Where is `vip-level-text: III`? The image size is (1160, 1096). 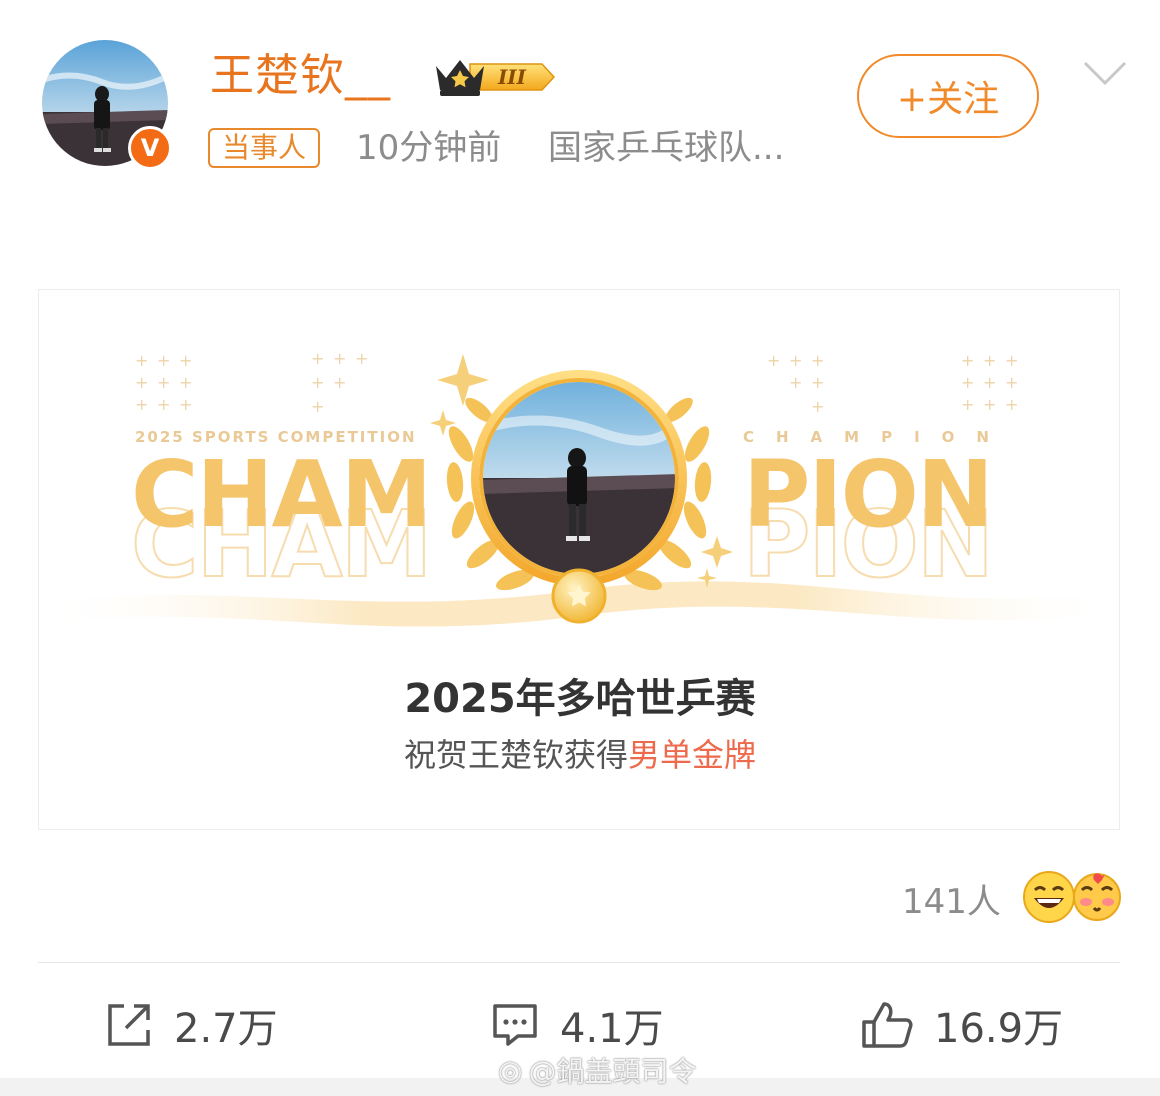
vip-level-text: III is located at coordinates (512, 77).